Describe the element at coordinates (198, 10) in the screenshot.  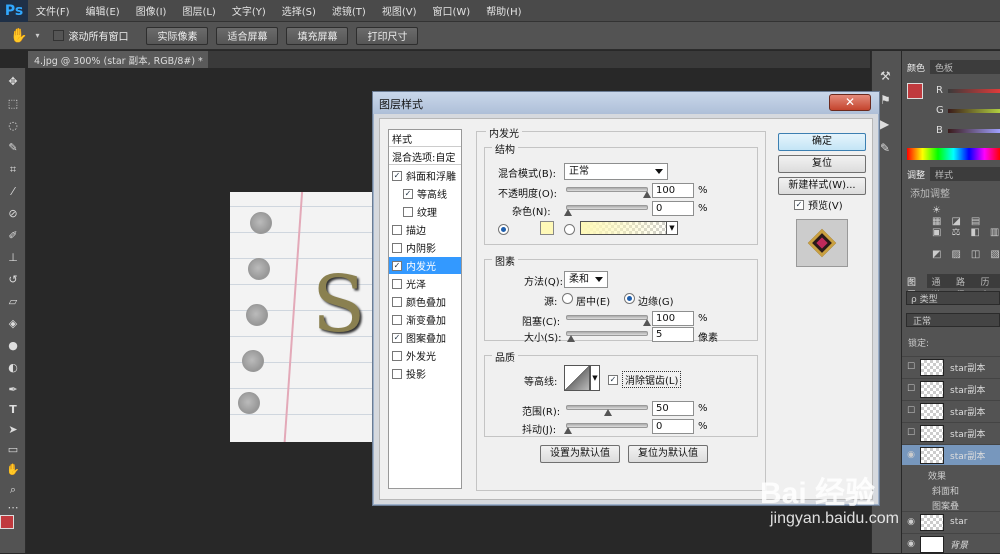
I see `menu-layer: 图层(L)` at that location.